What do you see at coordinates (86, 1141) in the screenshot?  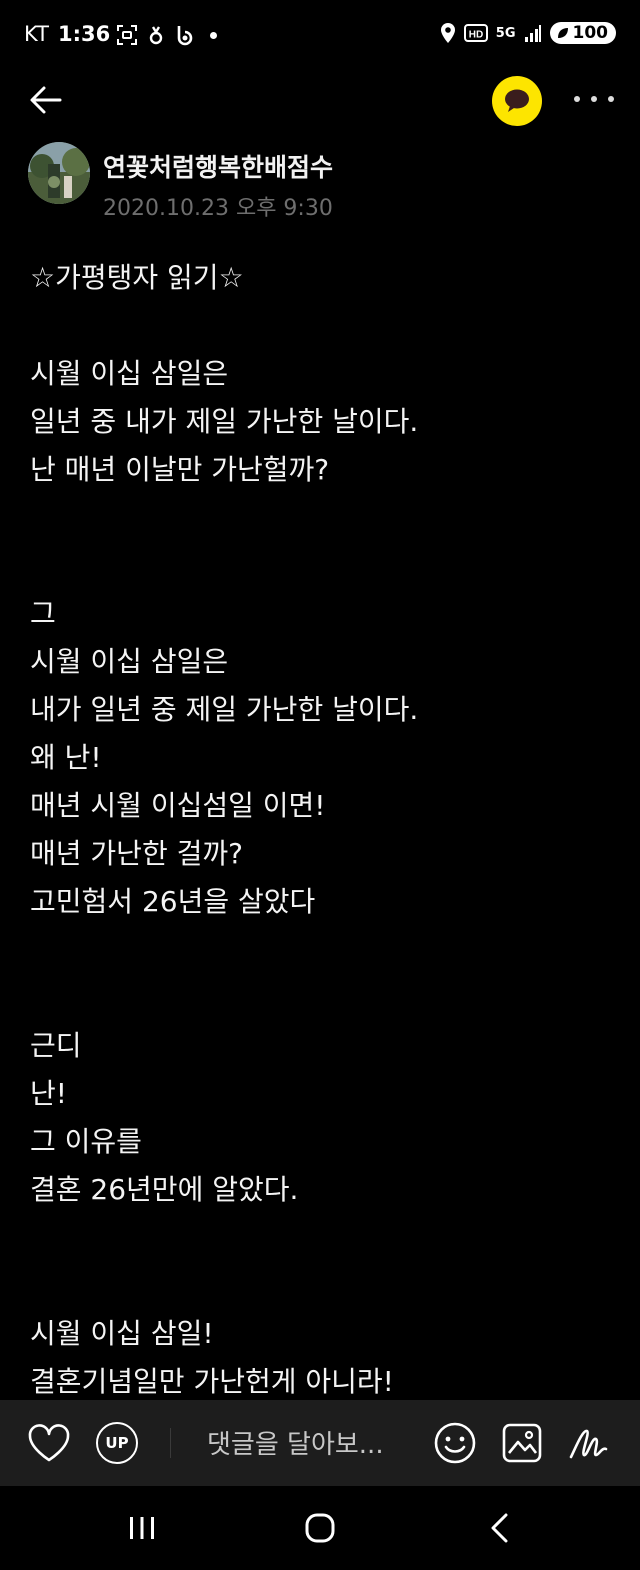 I see `post-text-line: 그 이유를` at bounding box center [86, 1141].